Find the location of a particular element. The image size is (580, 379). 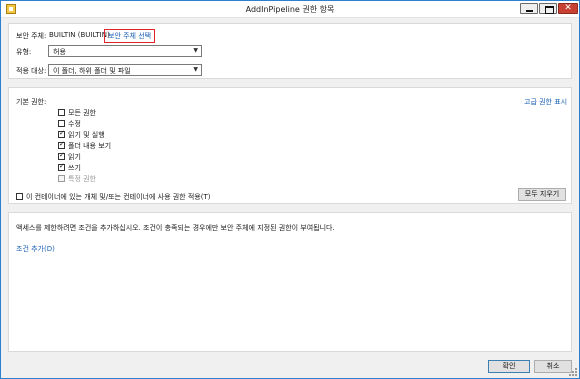

permission-label: 쓰기 is located at coordinates (74, 168).